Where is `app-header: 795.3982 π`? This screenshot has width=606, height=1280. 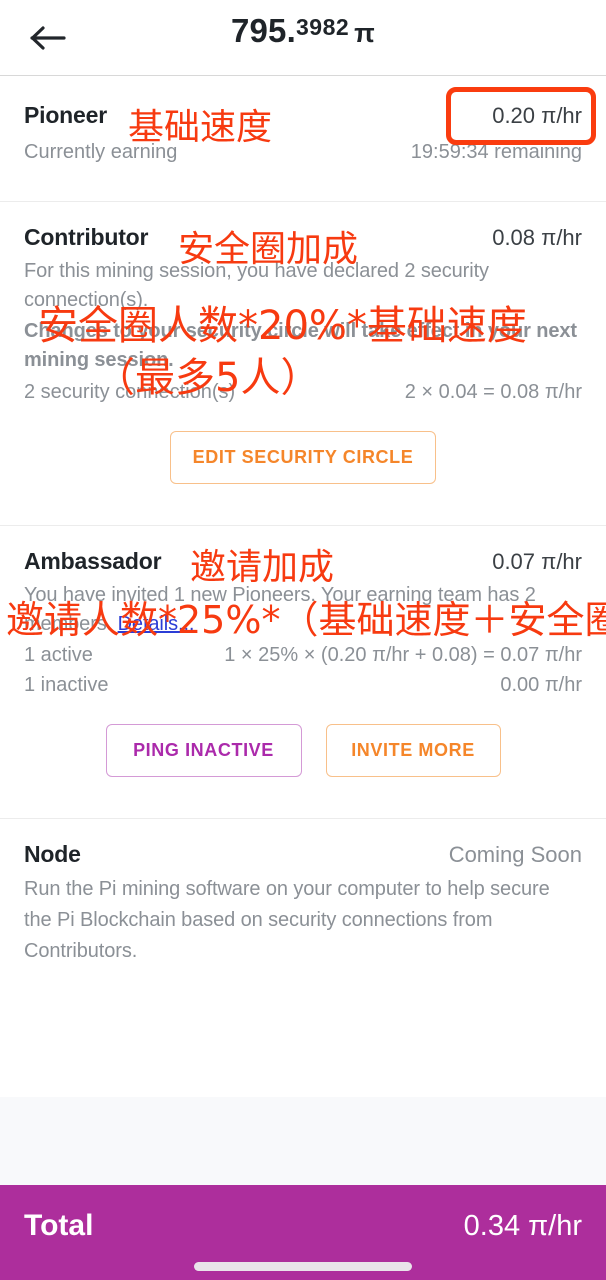
app-header: 795.3982 π is located at coordinates (303, 38).